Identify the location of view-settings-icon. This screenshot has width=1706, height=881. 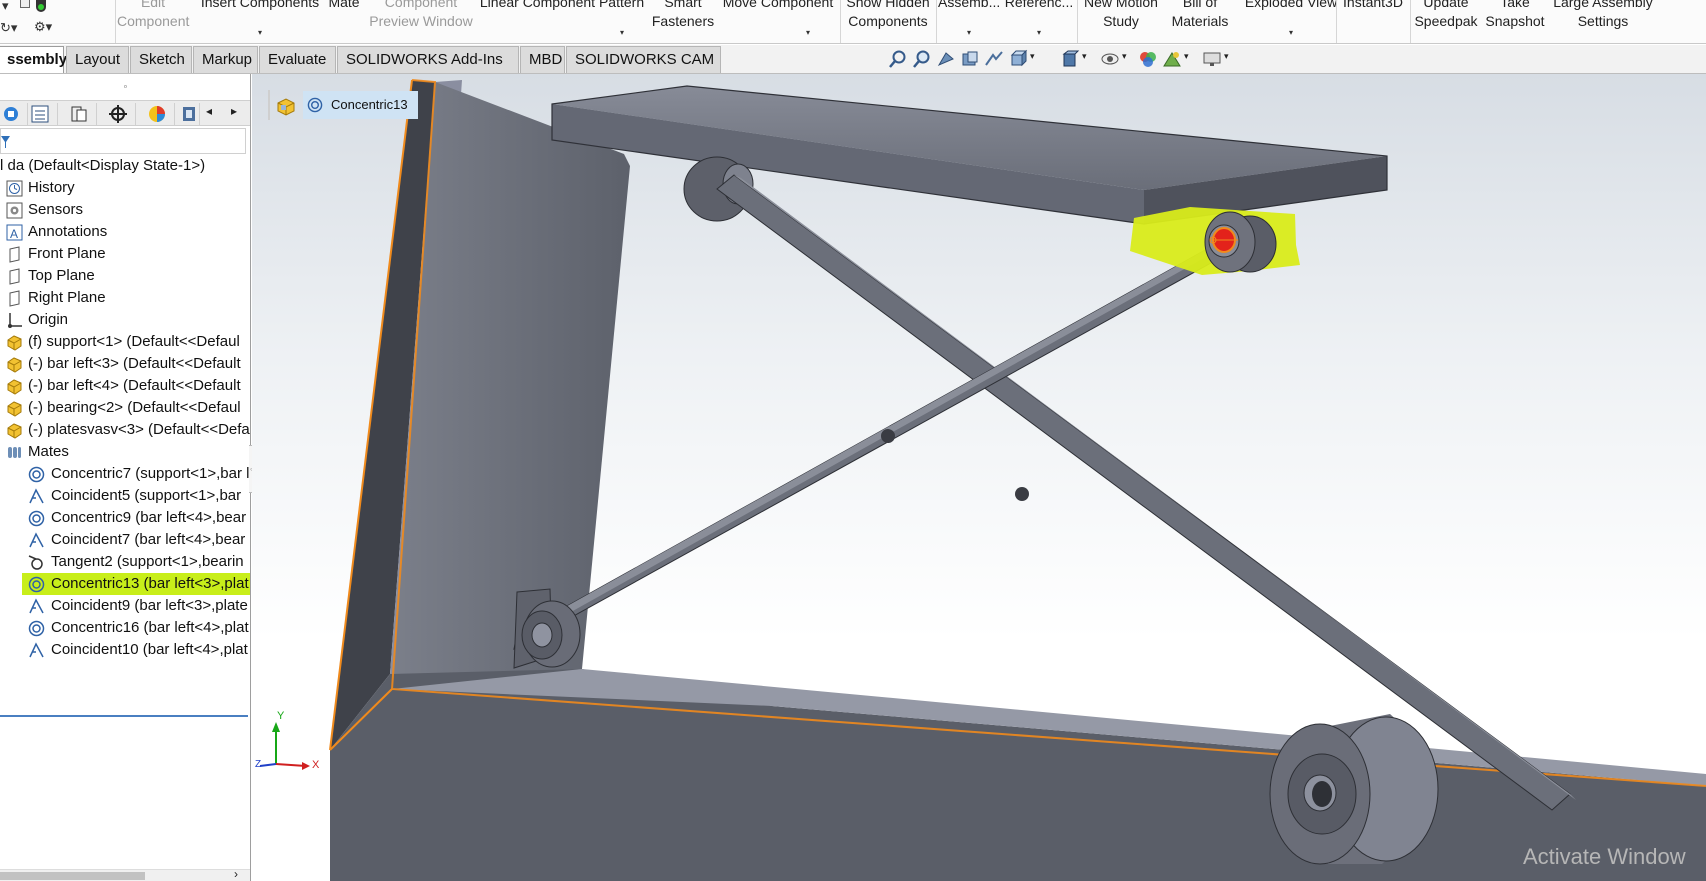
(1212, 59).